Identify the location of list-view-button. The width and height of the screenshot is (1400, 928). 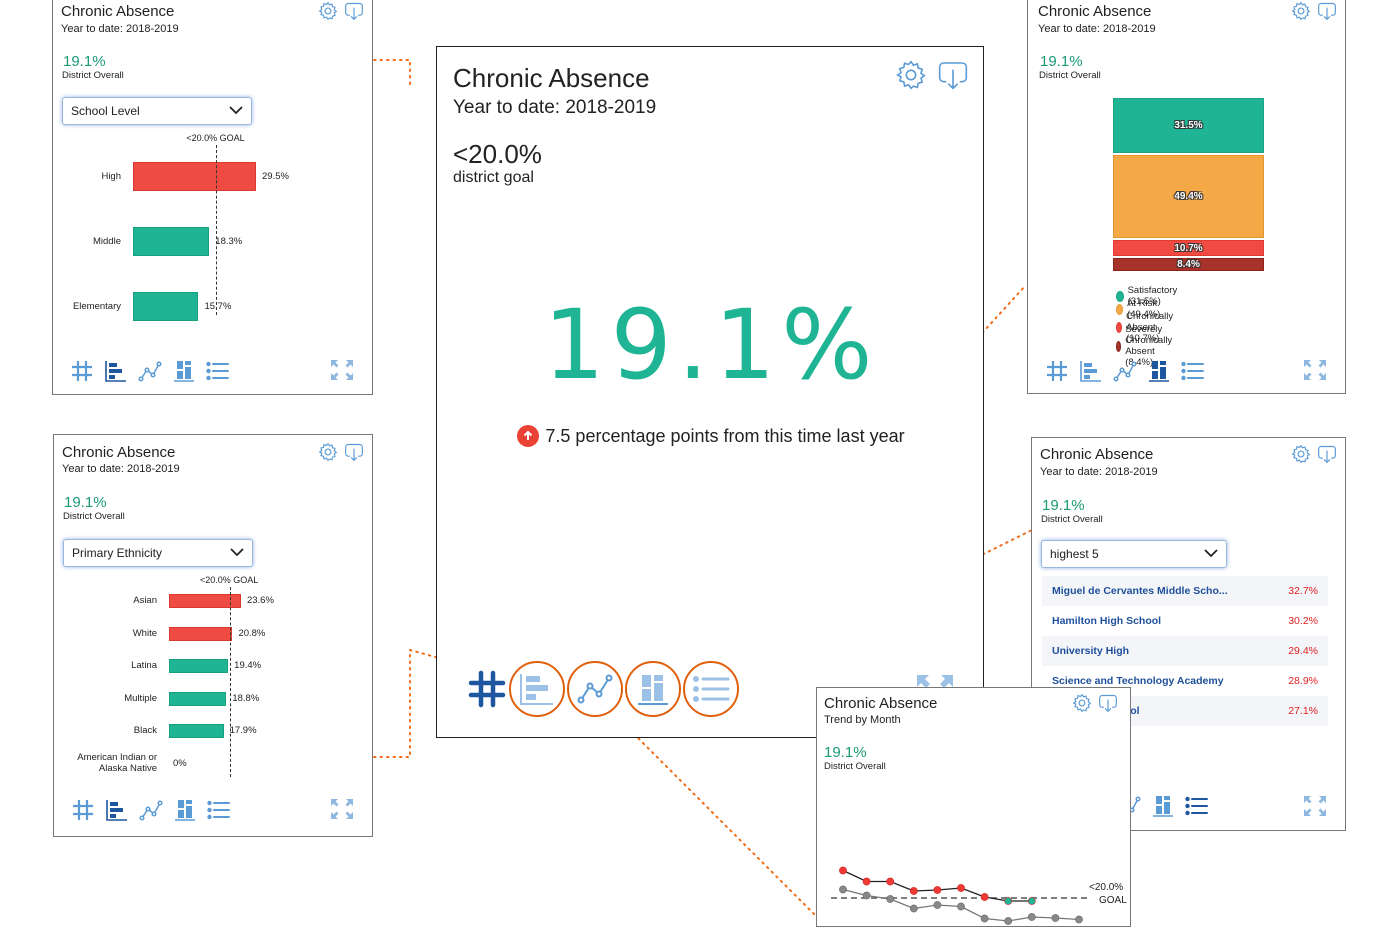
(711, 689).